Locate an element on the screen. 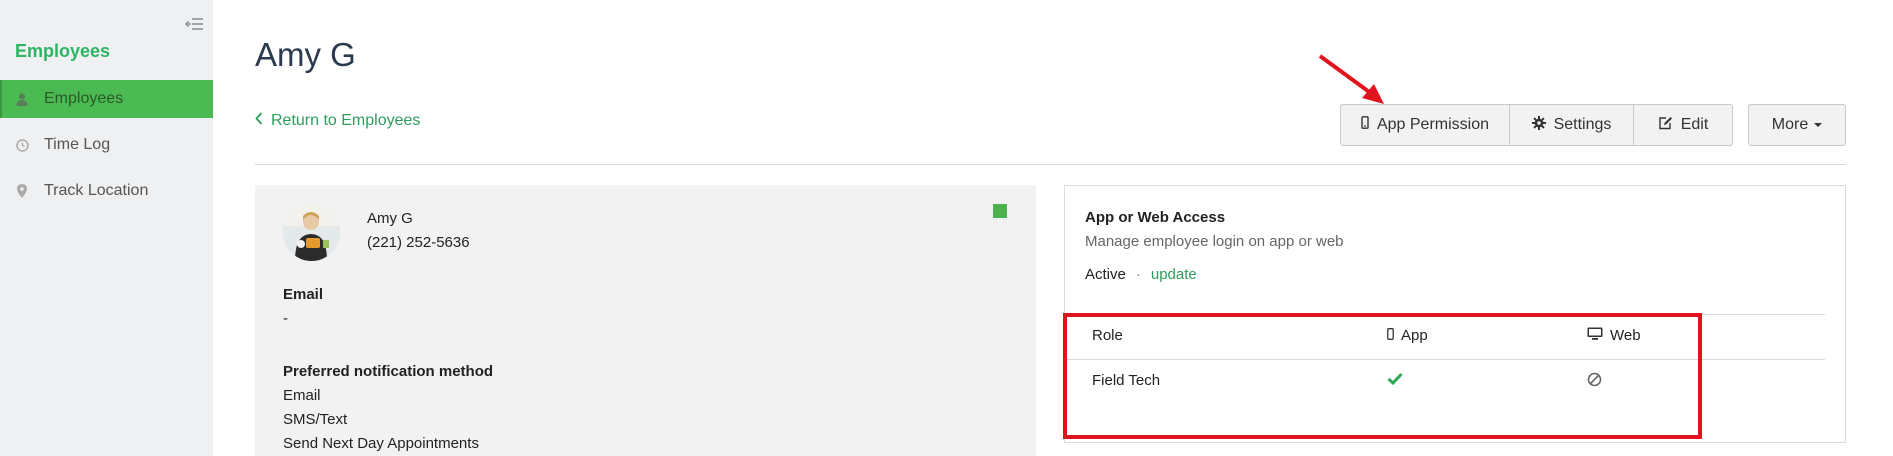 The width and height of the screenshot is (1893, 456). employee-phone: (221) 252-5636 is located at coordinates (418, 242).